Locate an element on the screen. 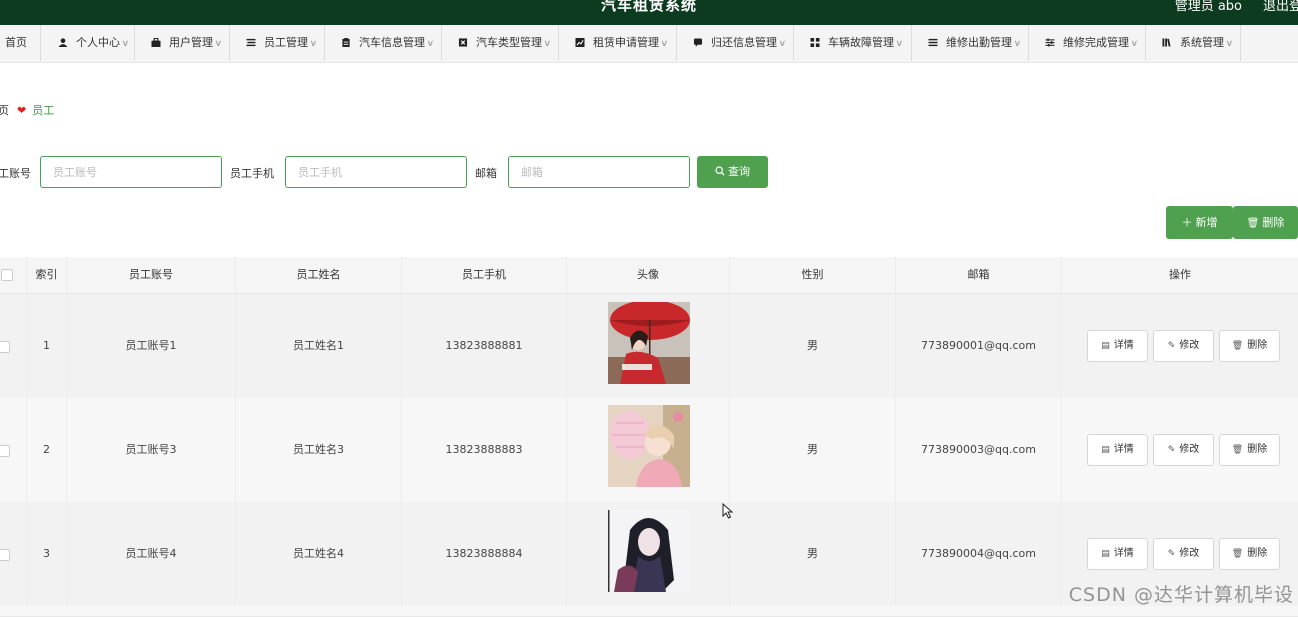 This screenshot has height=617, width=1298. table-header: 索引 员工账号 员工姓名 员工手机 头像 性别 邮箱 操作 is located at coordinates (649, 275).